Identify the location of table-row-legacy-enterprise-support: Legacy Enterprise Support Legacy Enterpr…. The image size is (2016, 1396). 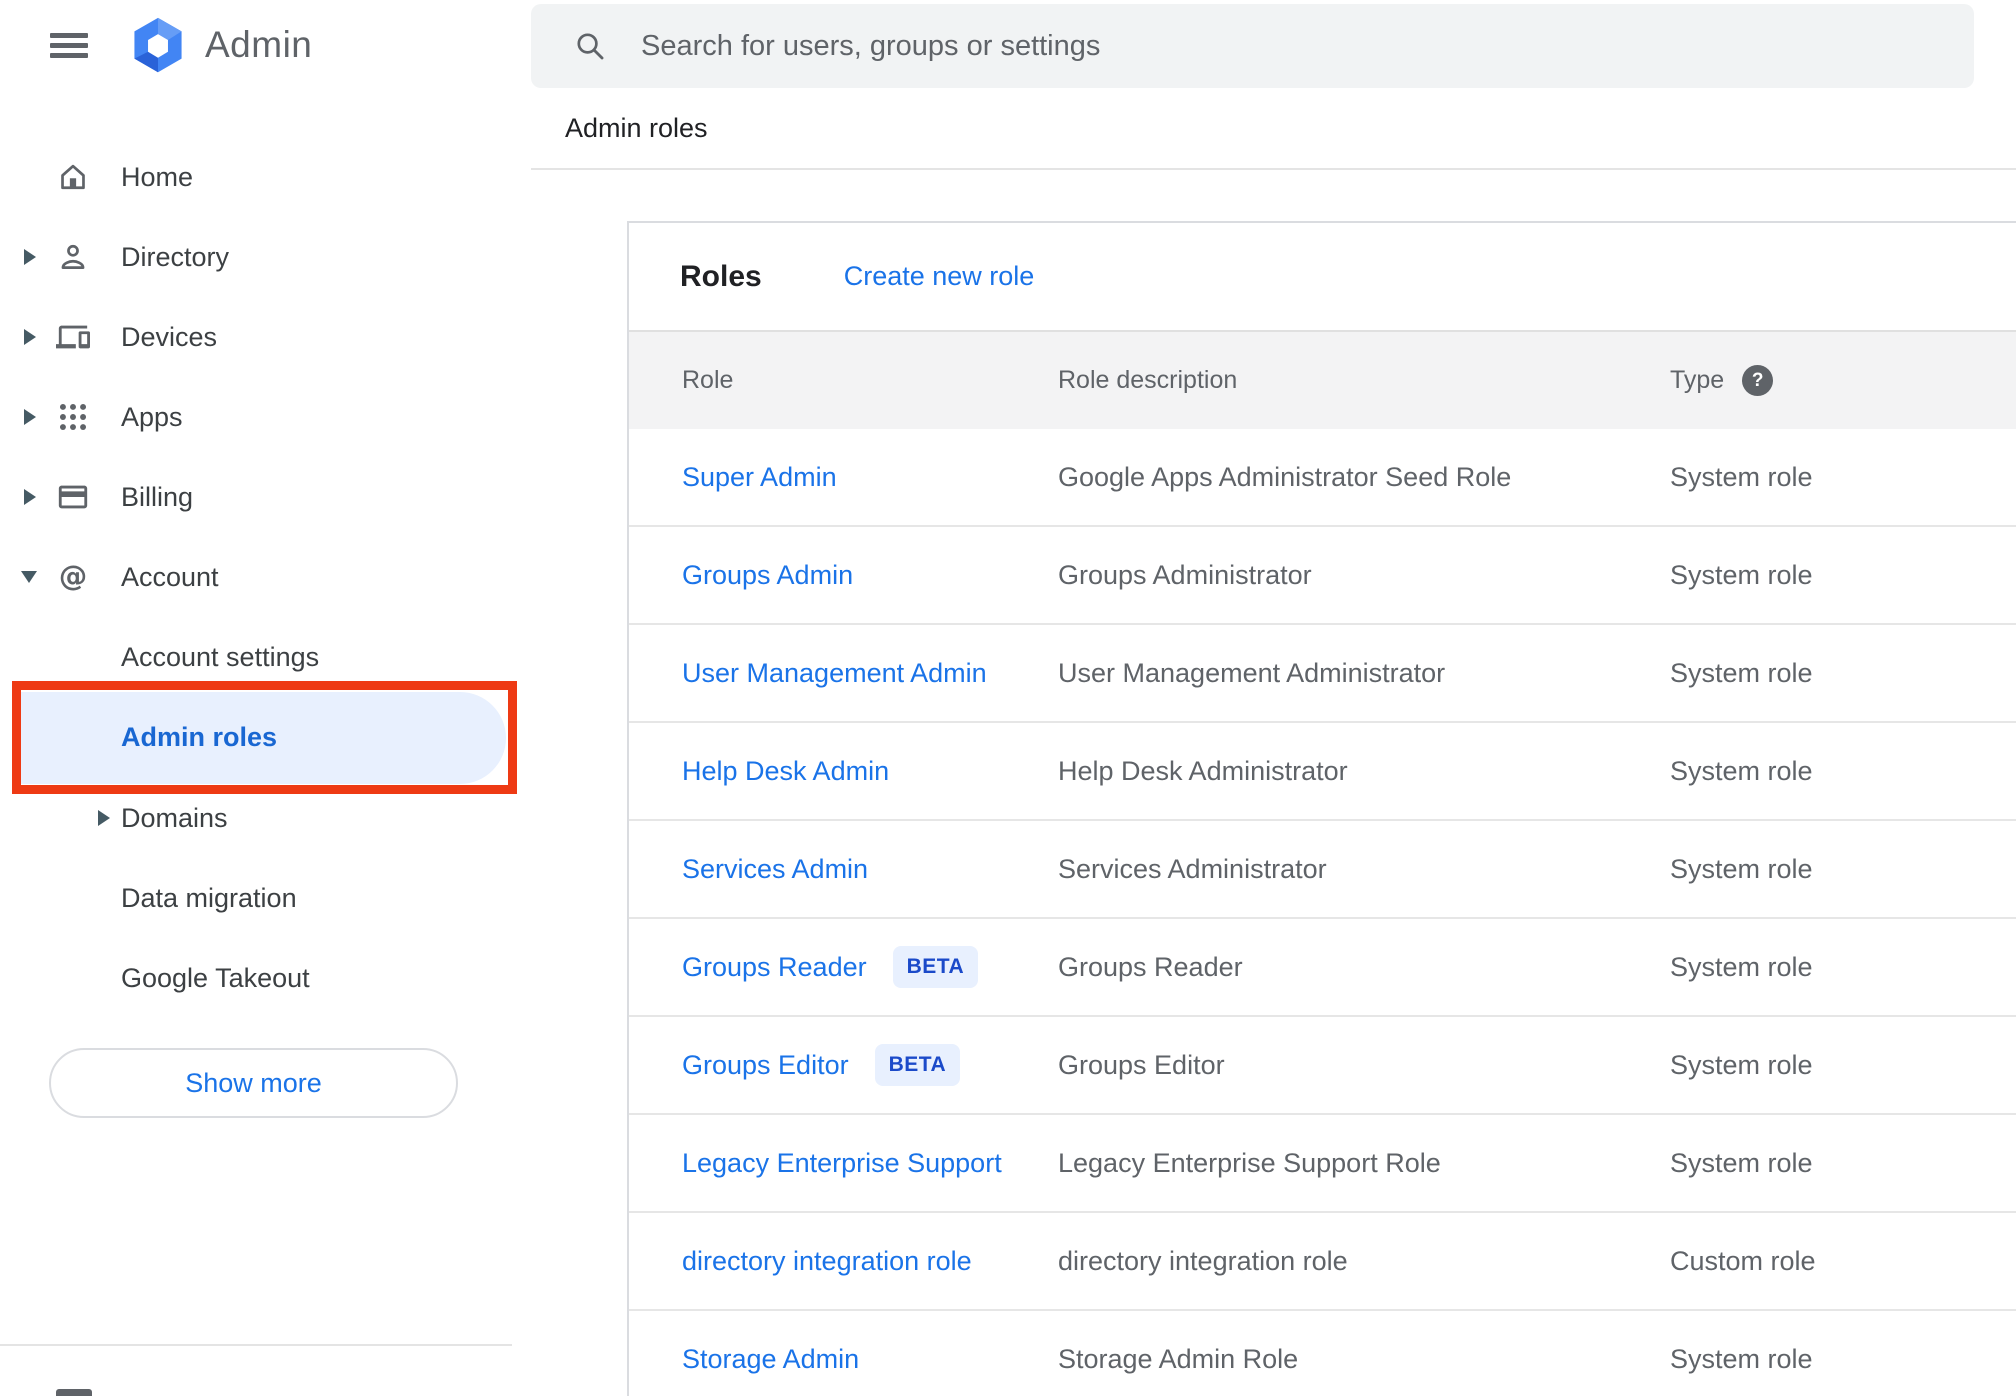
(1322, 1164).